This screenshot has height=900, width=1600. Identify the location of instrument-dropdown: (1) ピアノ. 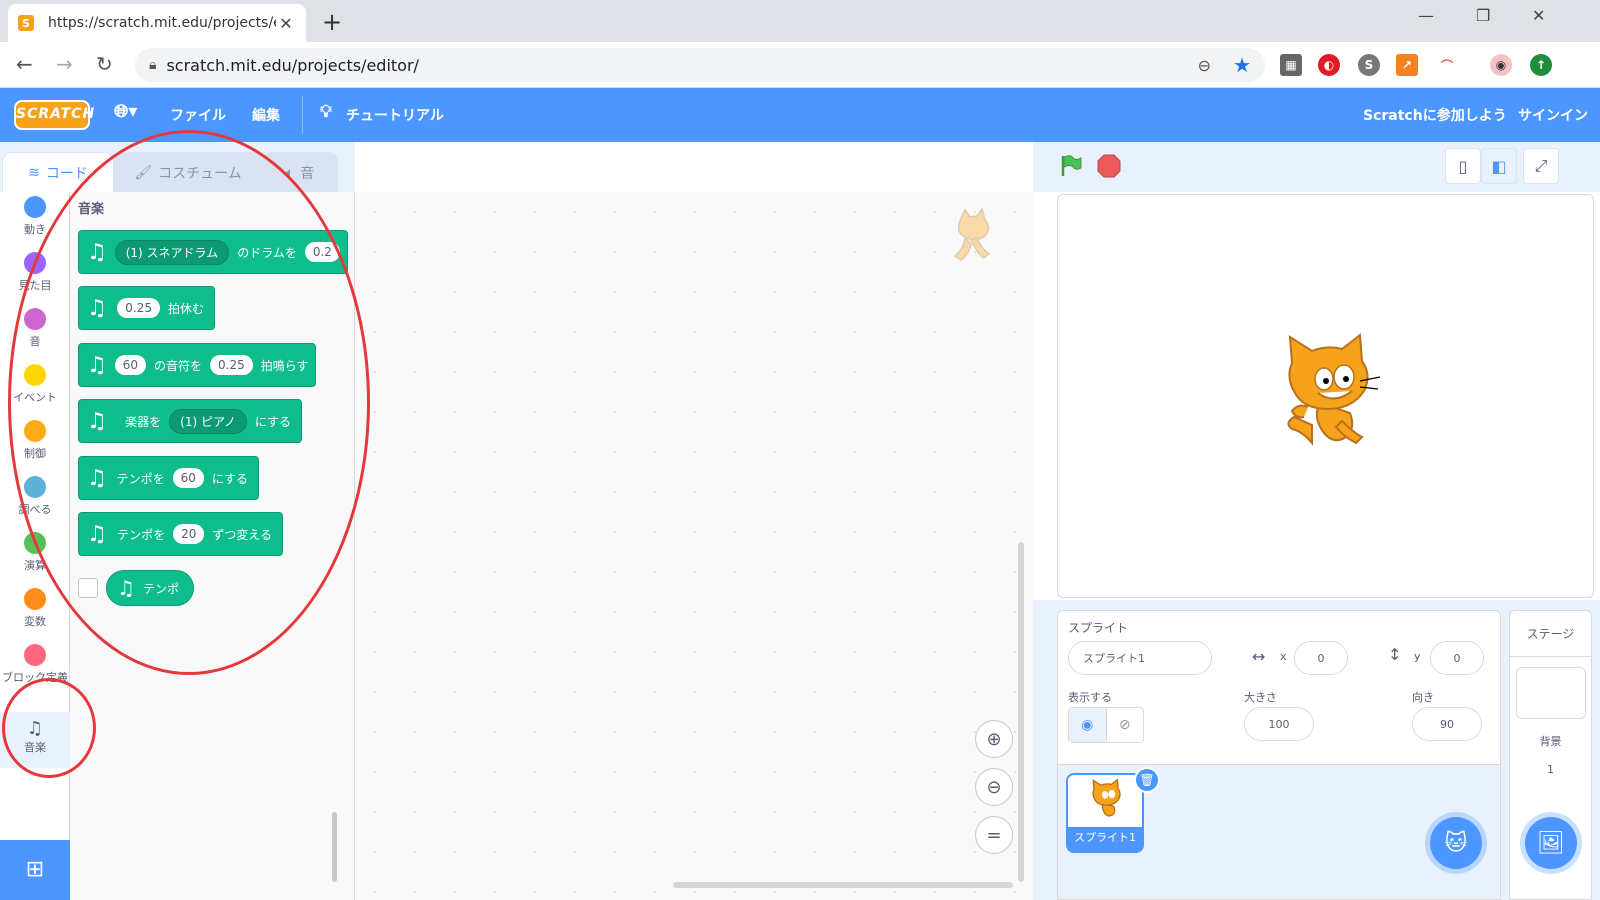
(208, 421).